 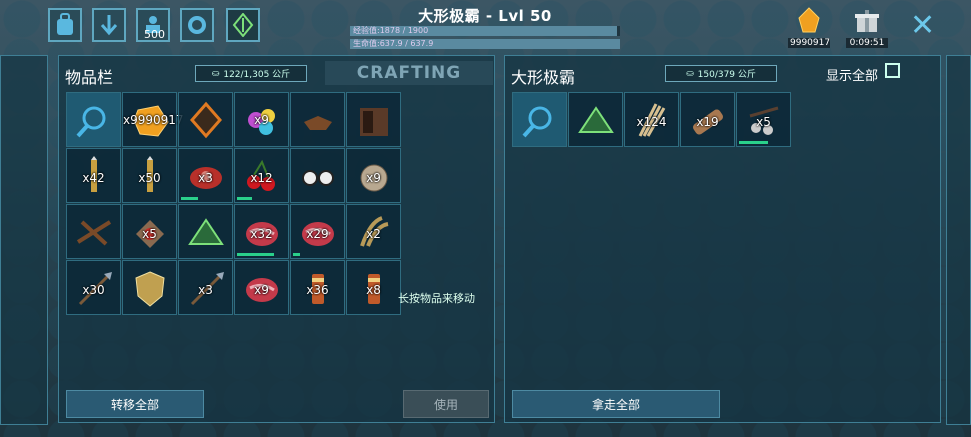 What do you see at coordinates (892, 70) in the screenshot?
I see `show-all-checkbox` at bounding box center [892, 70].